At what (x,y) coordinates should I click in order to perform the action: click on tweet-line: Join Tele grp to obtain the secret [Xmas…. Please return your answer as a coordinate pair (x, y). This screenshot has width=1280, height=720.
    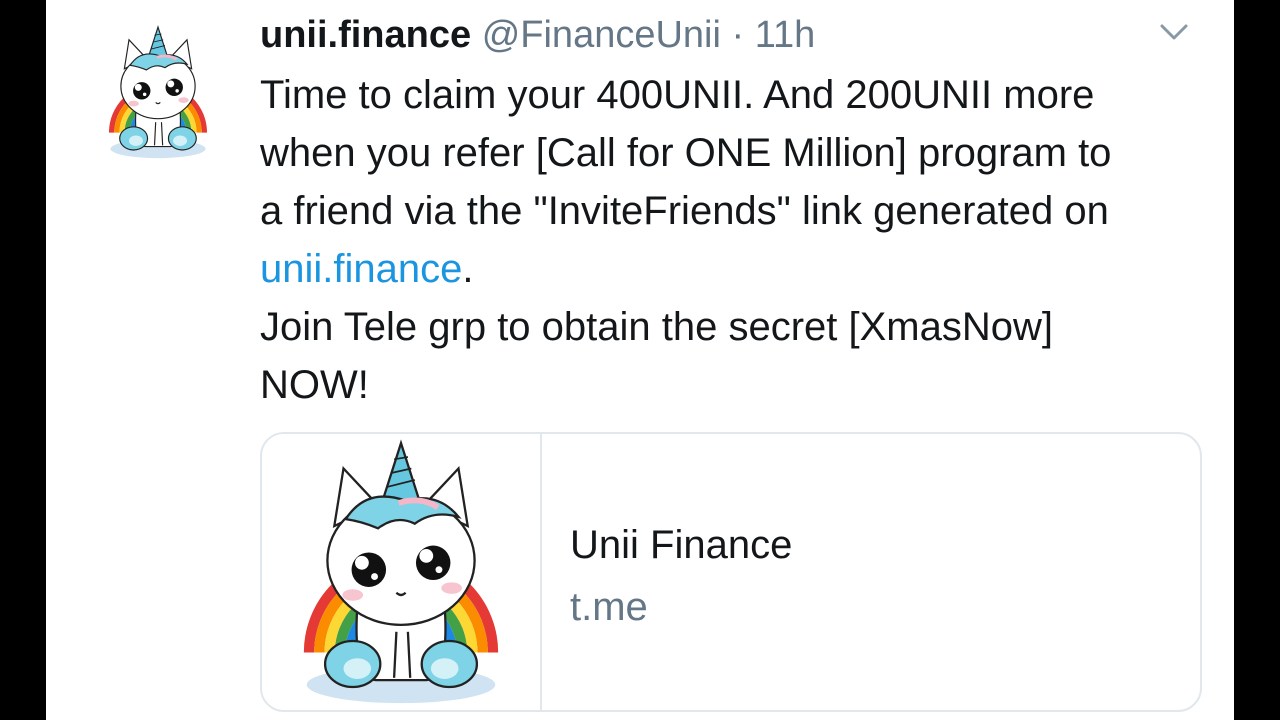
    Looking at the image, I should click on (657, 327).